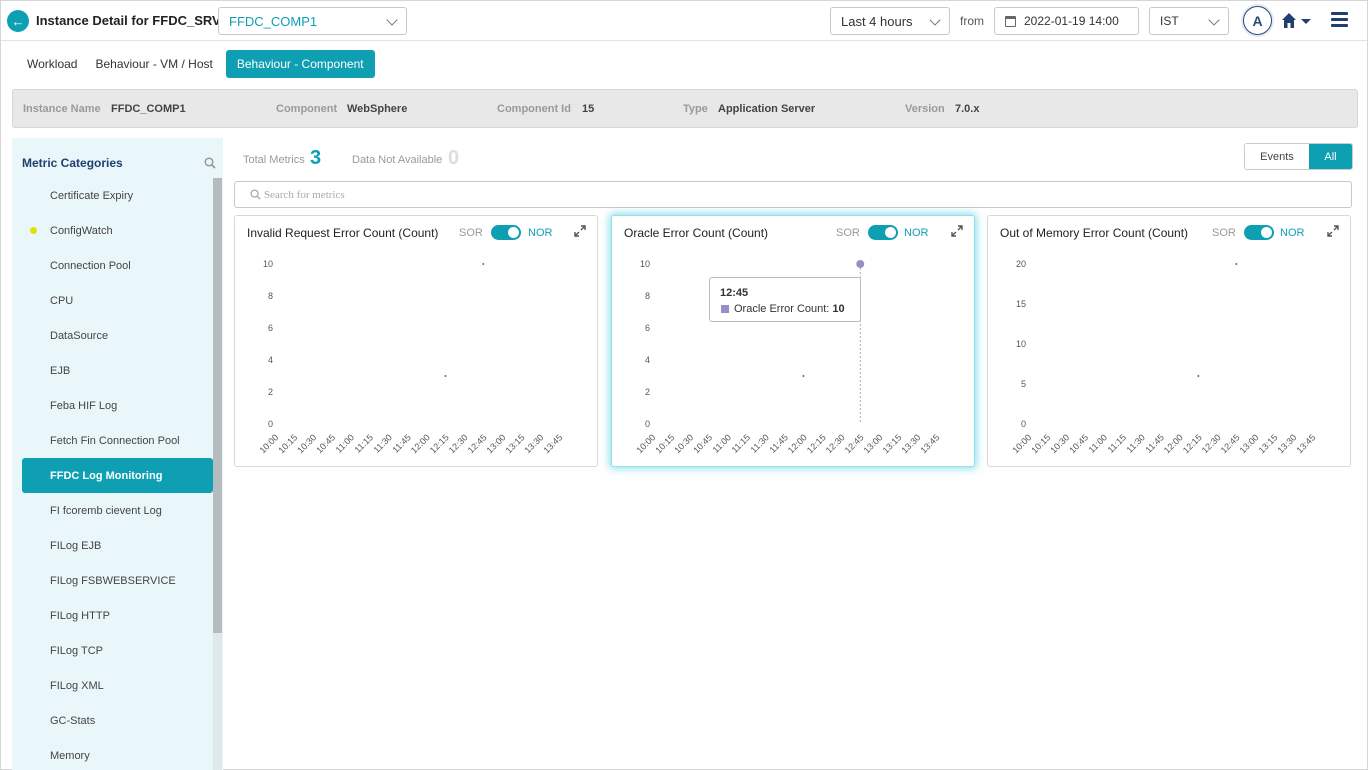  Describe the element at coordinates (217, 405) in the screenshot. I see `scrollbar-thumb` at that location.